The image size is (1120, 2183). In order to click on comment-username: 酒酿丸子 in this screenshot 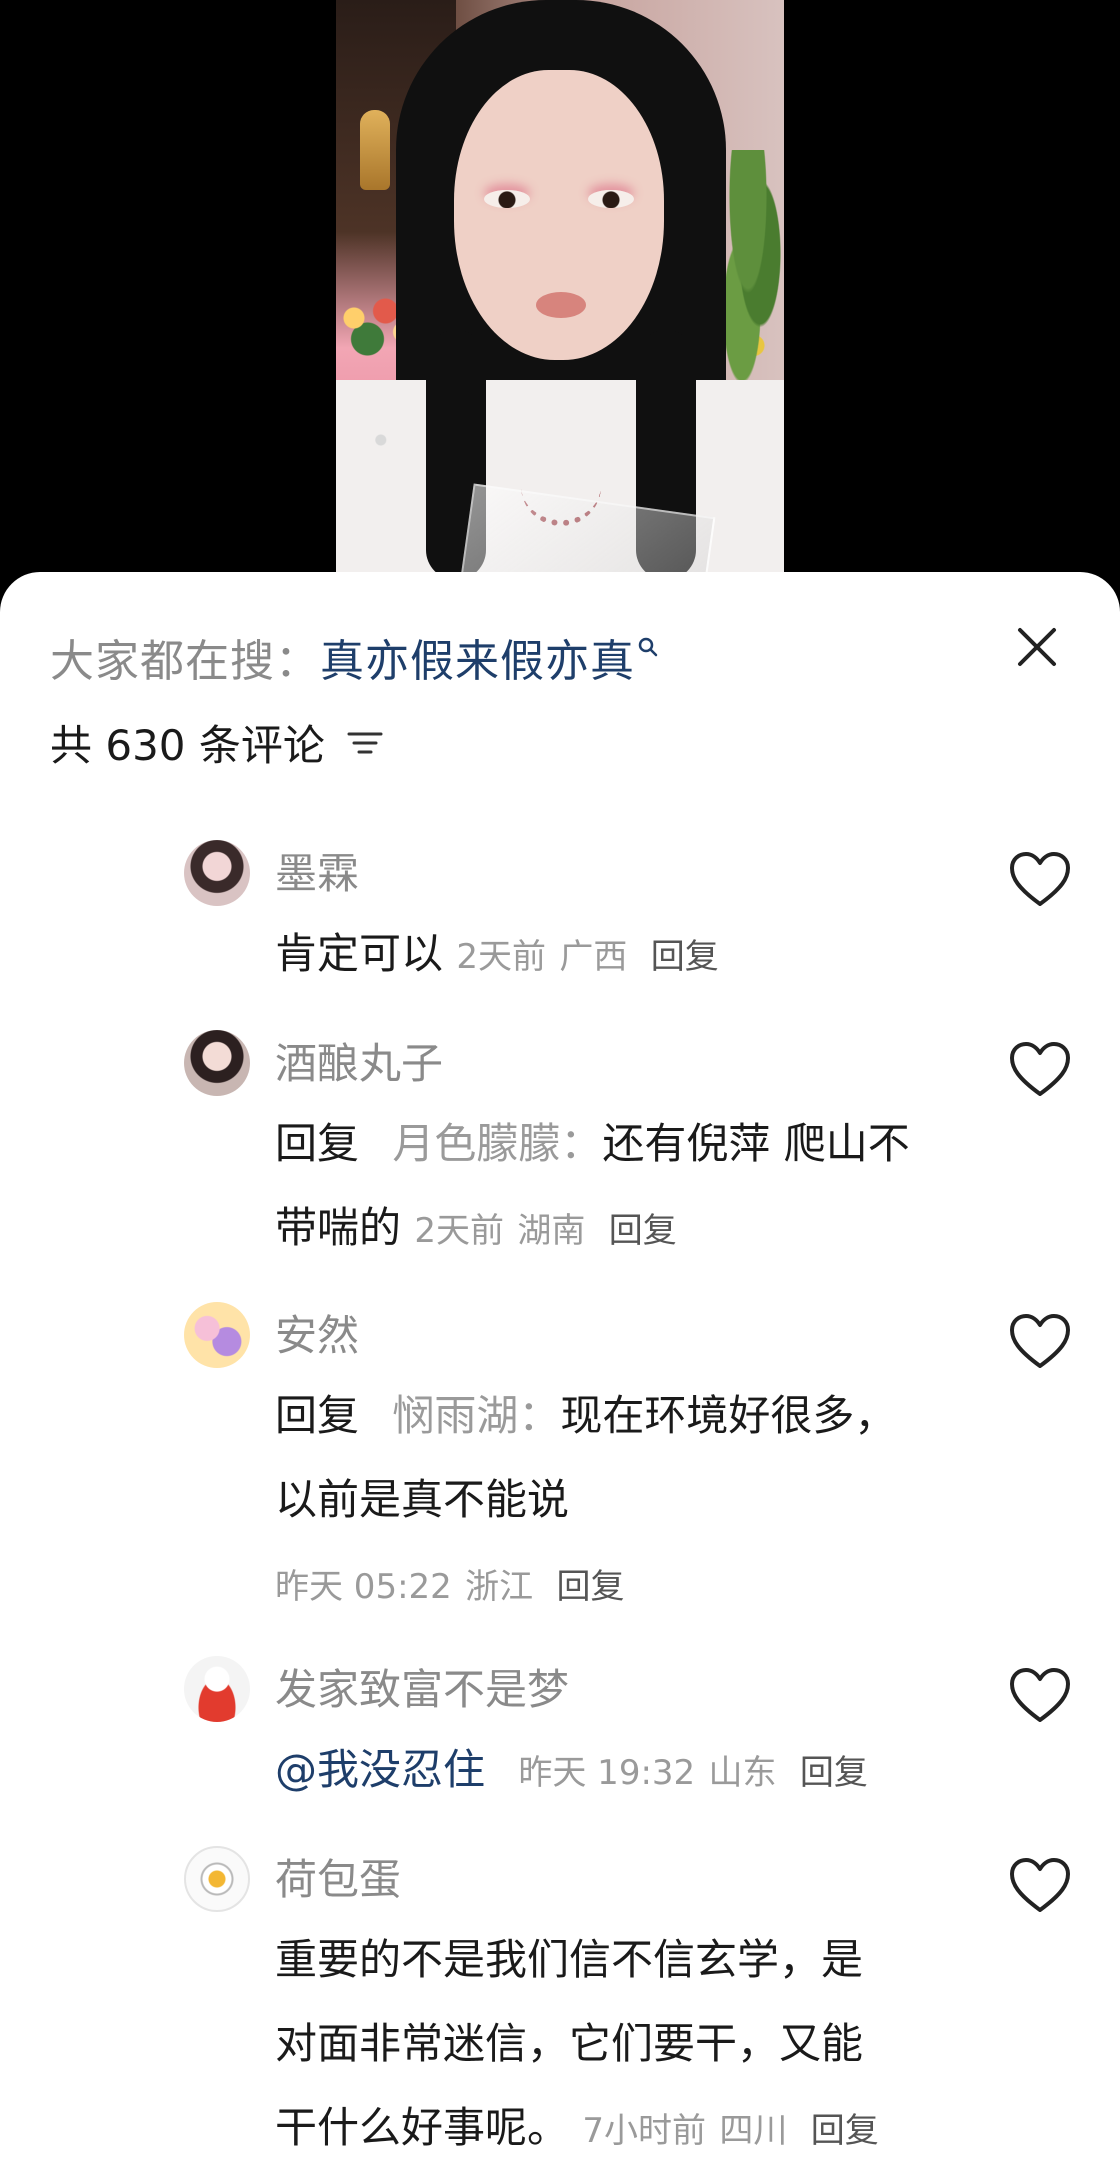, I will do `click(359, 1060)`.